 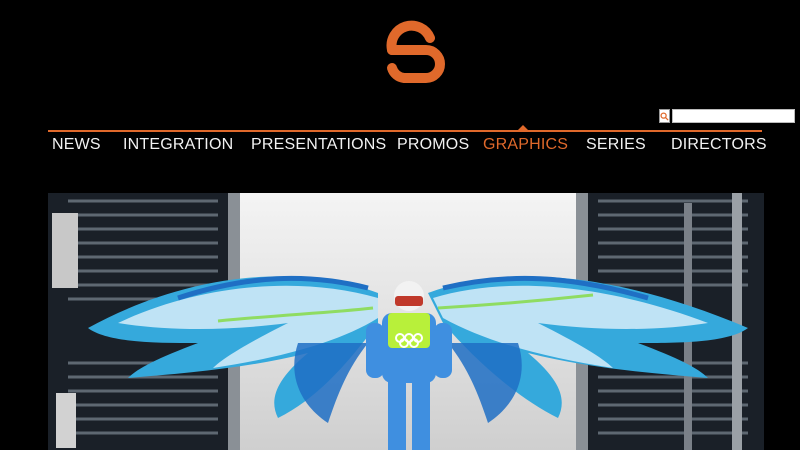 I want to click on search-box, so click(x=727, y=116).